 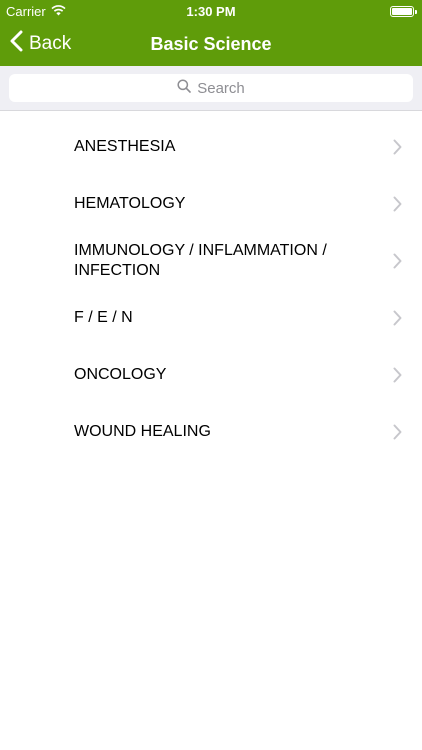 What do you see at coordinates (184, 88) in the screenshot?
I see `search-icon` at bounding box center [184, 88].